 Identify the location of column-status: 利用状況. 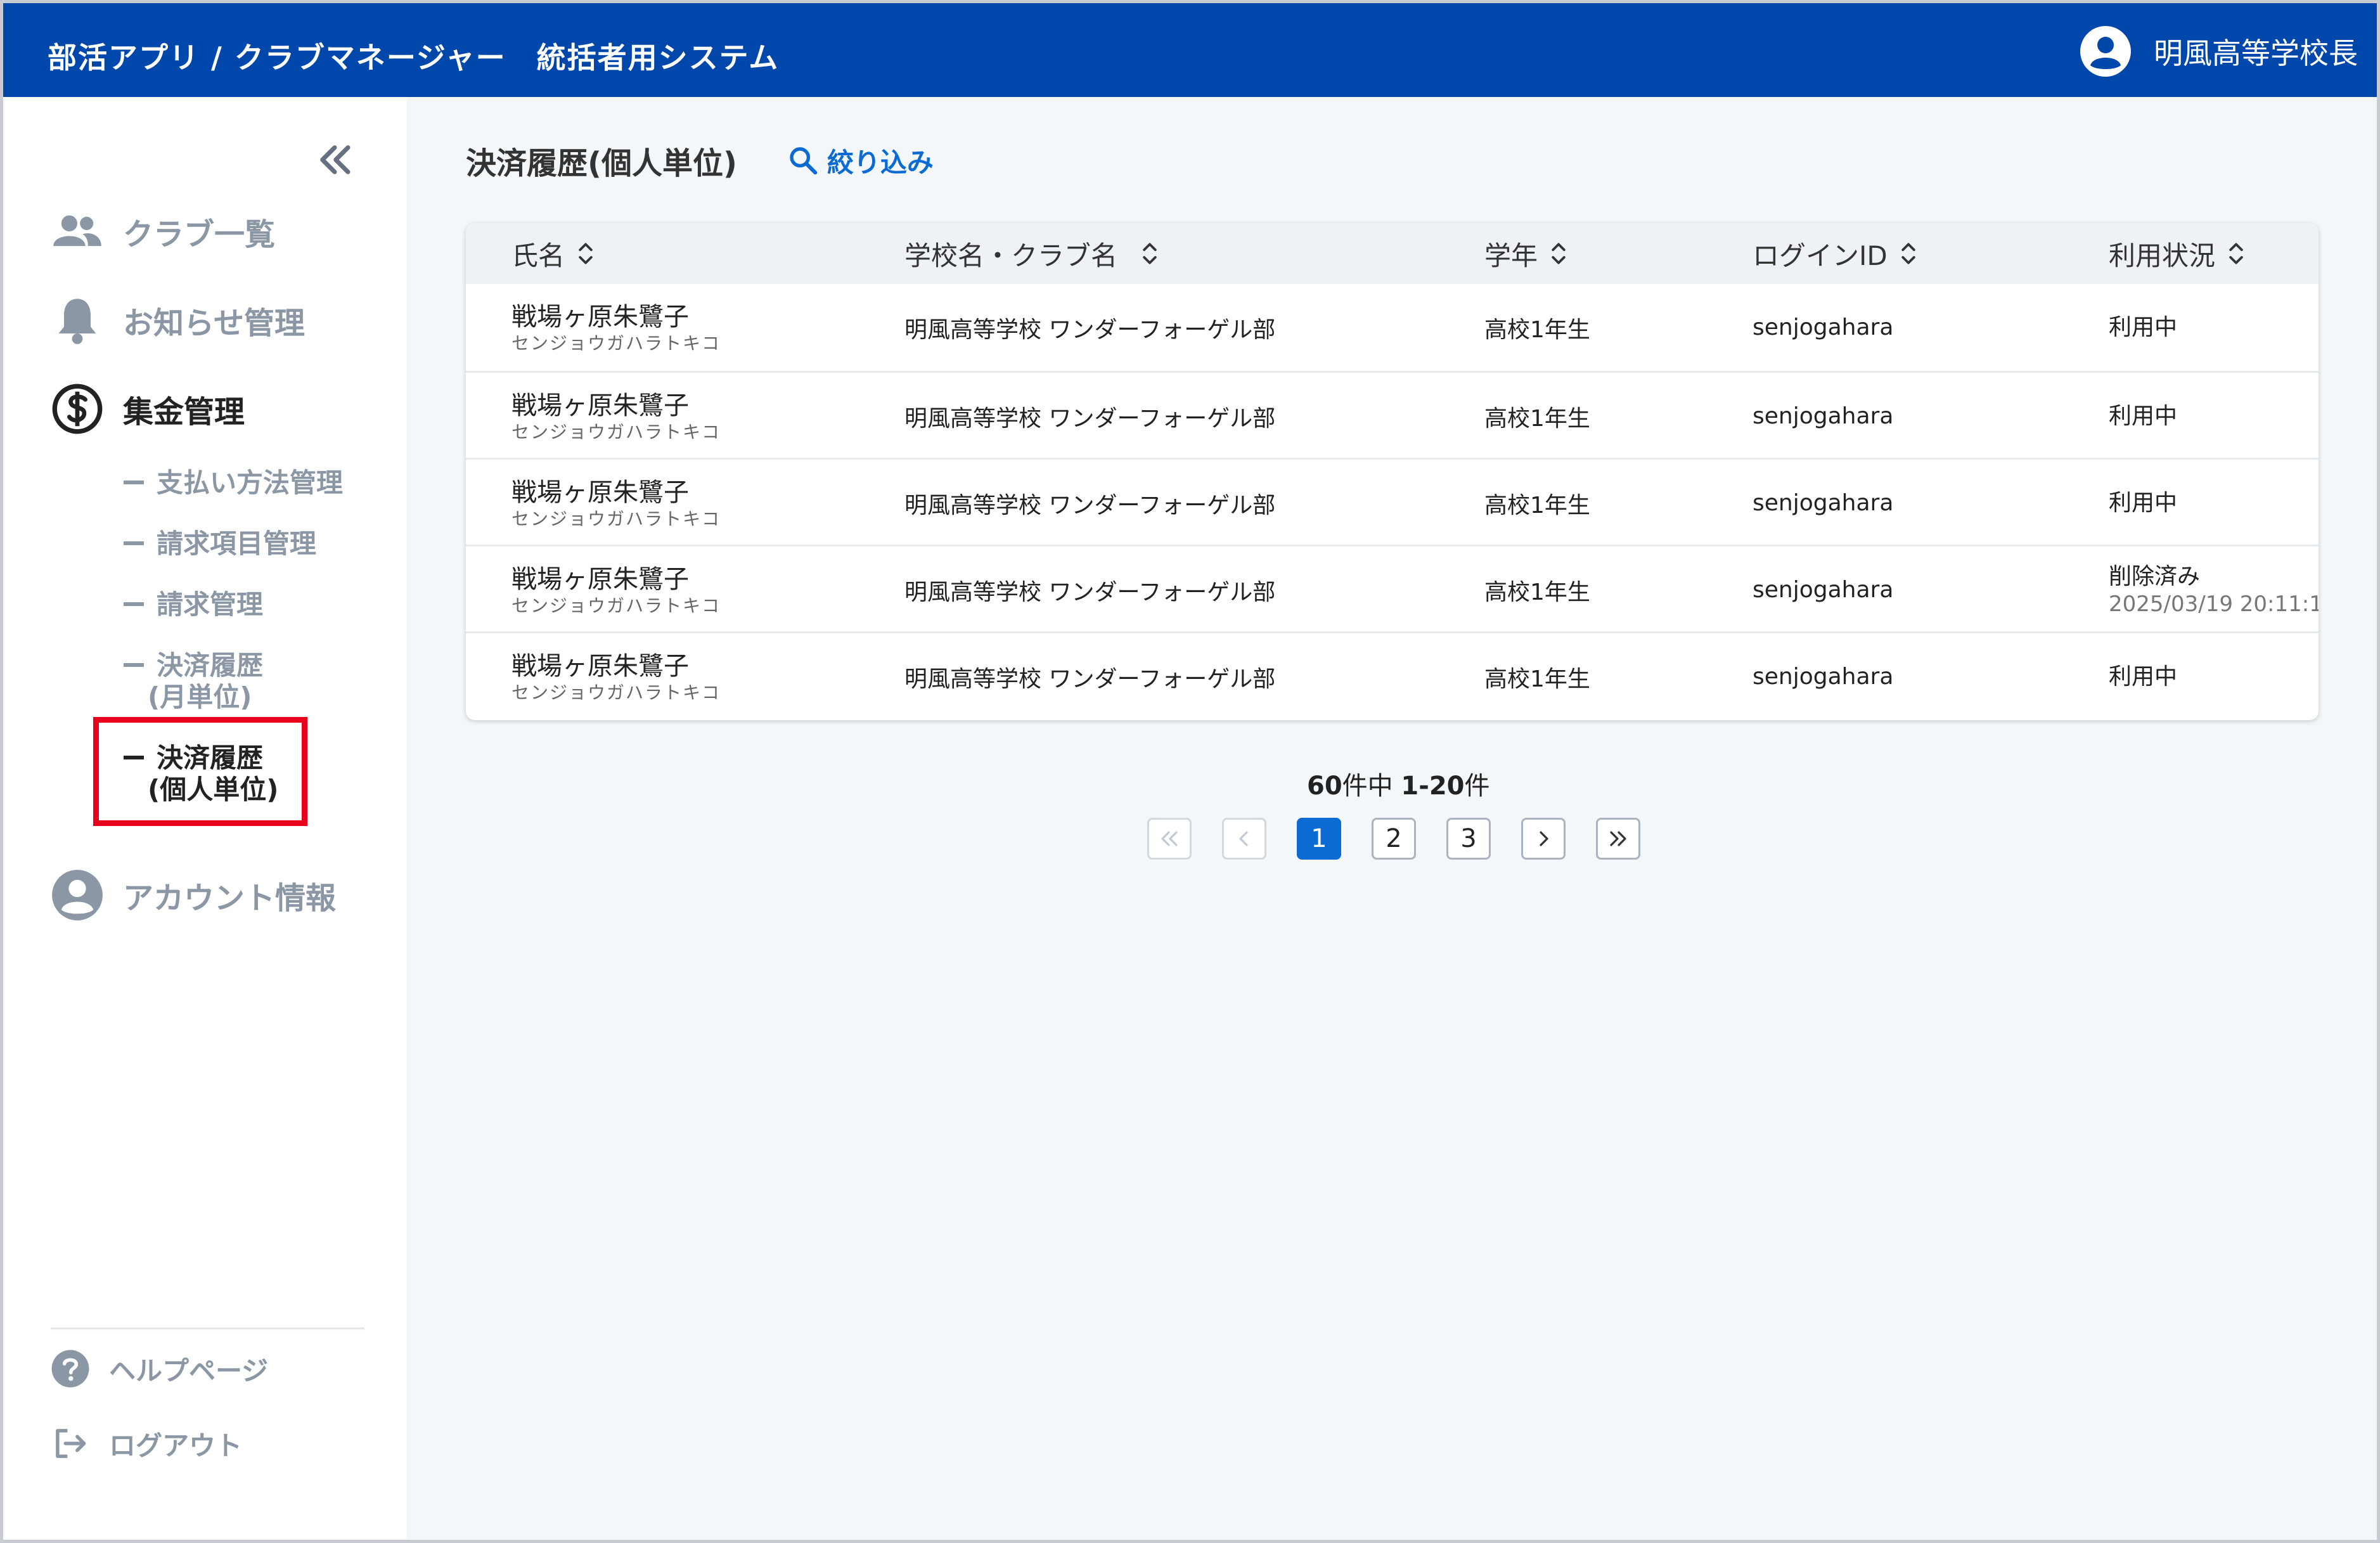
(2177, 253).